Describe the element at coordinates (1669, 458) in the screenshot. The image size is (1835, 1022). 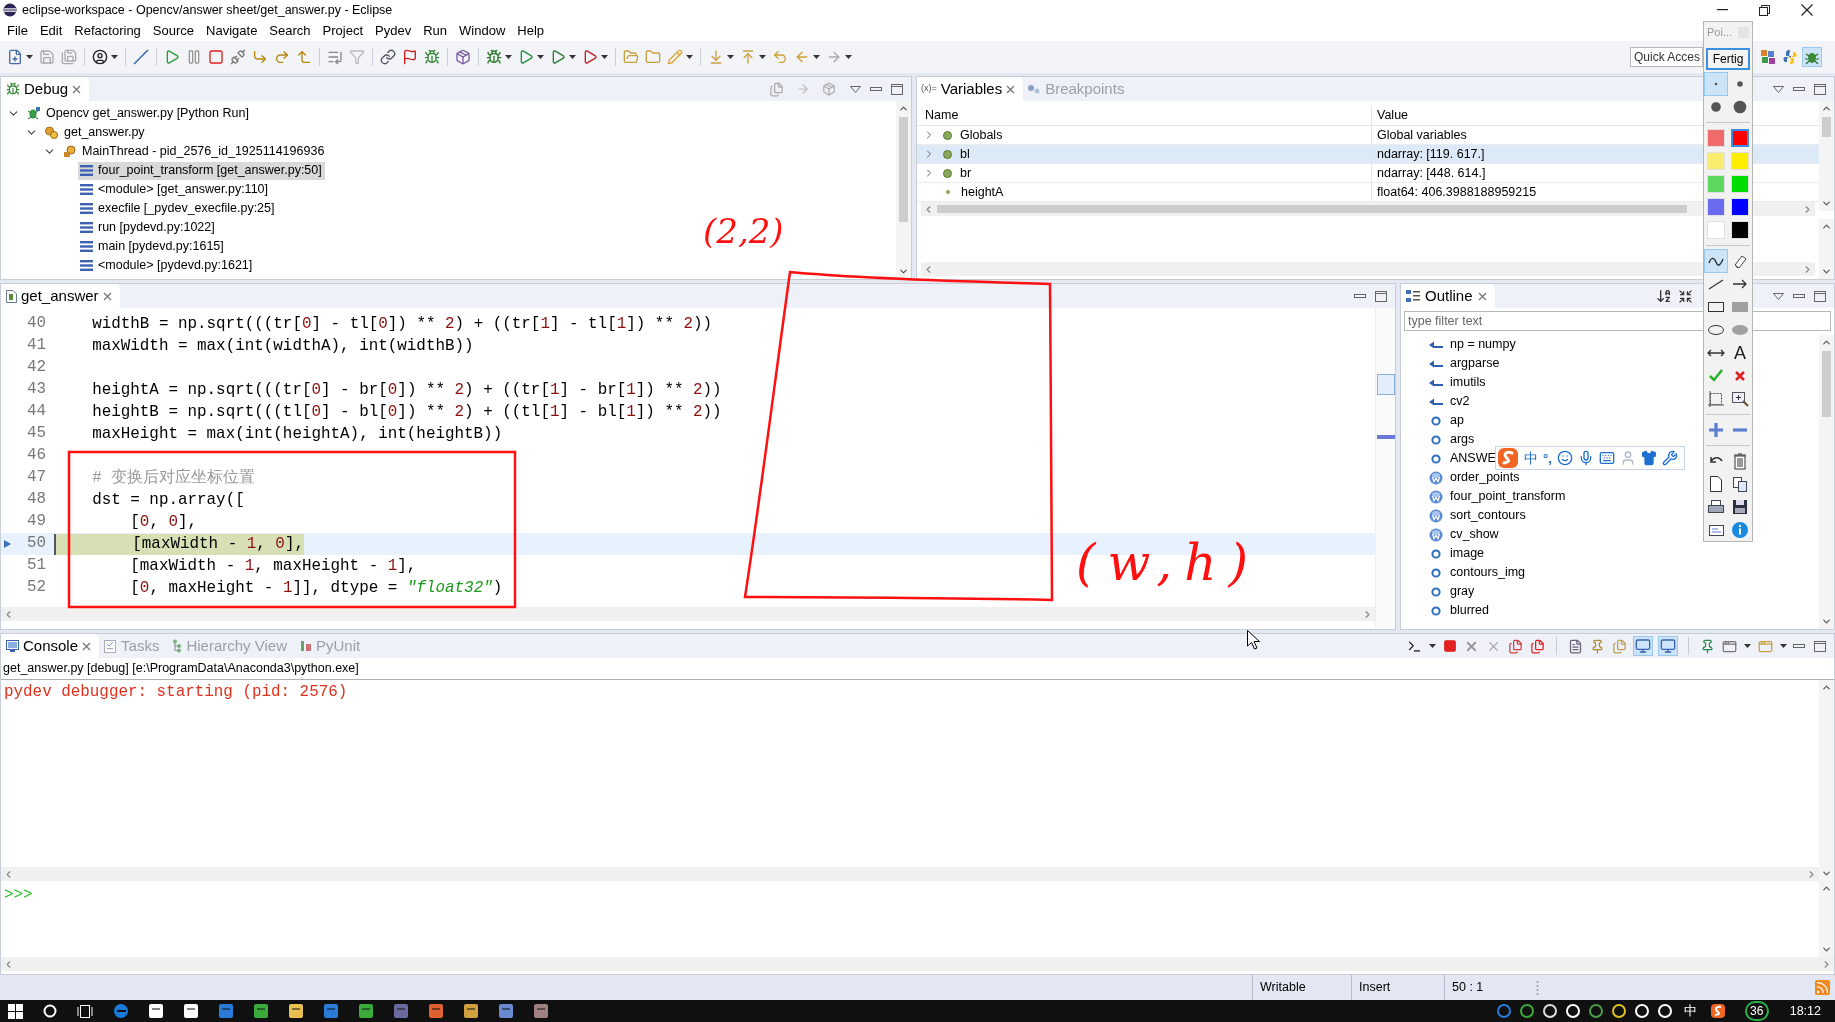
I see `wrench-icon` at that location.